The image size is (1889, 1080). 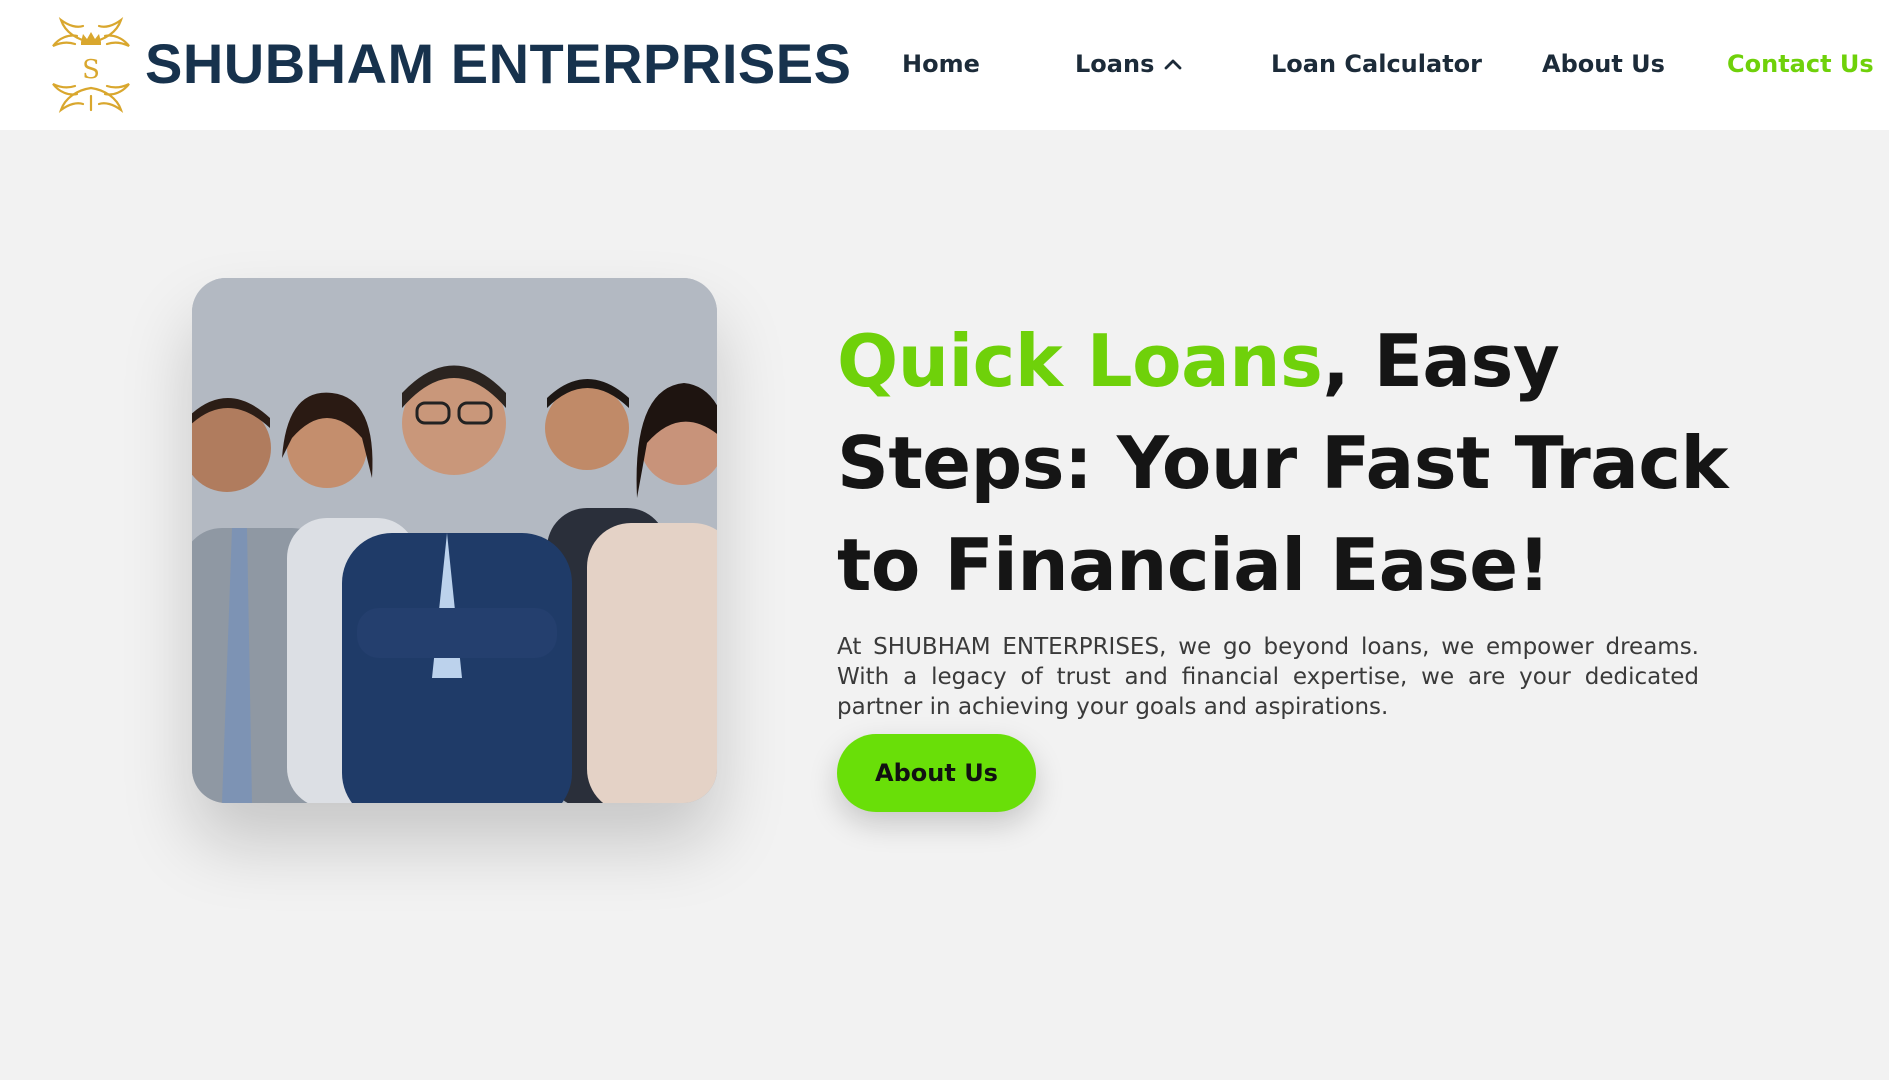 I want to click on chevron-up-icon, so click(x=1173, y=64).